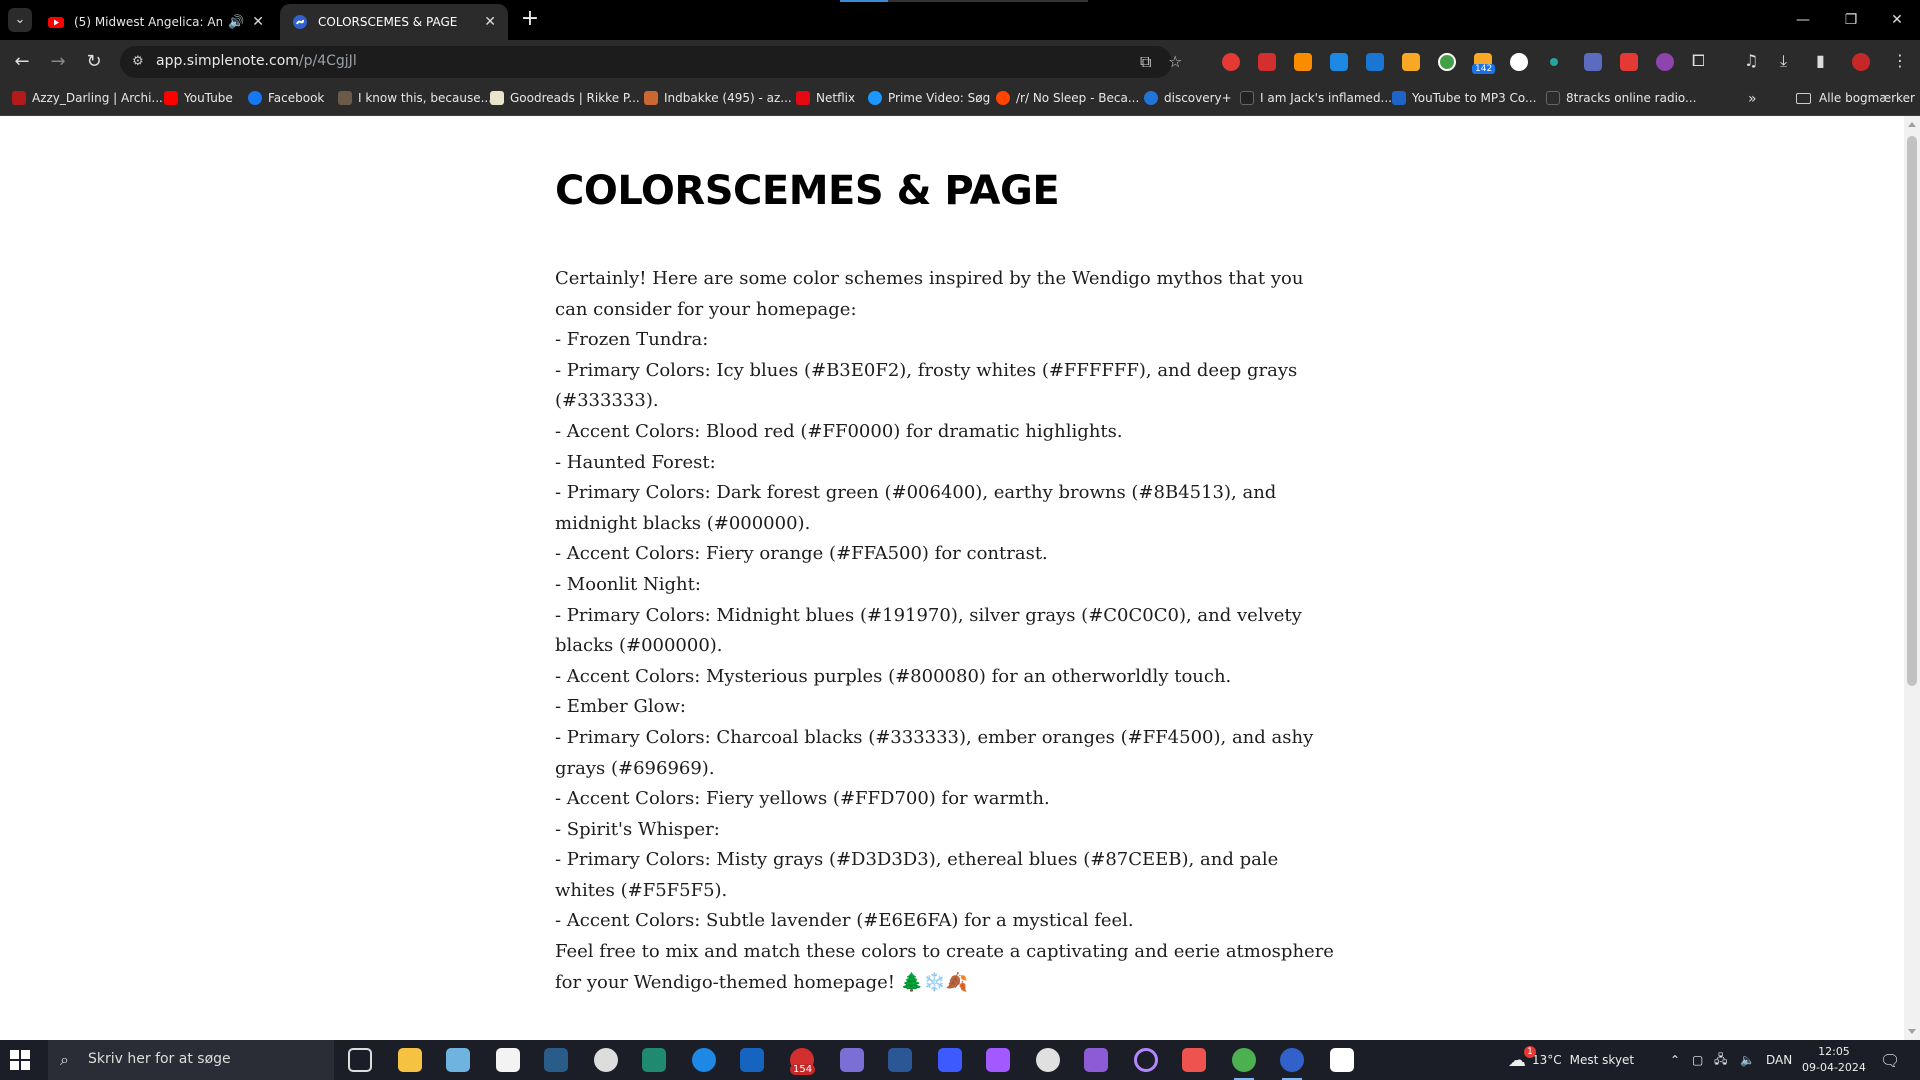  I want to click on video-editor-icon, so click(1096, 1060).